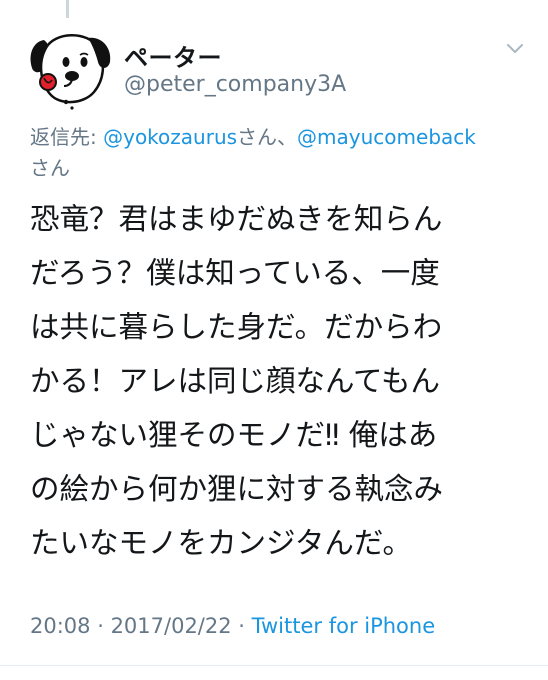  What do you see at coordinates (170, 137) in the screenshot?
I see `mention-link-yokozaurus: @yokozaurus` at bounding box center [170, 137].